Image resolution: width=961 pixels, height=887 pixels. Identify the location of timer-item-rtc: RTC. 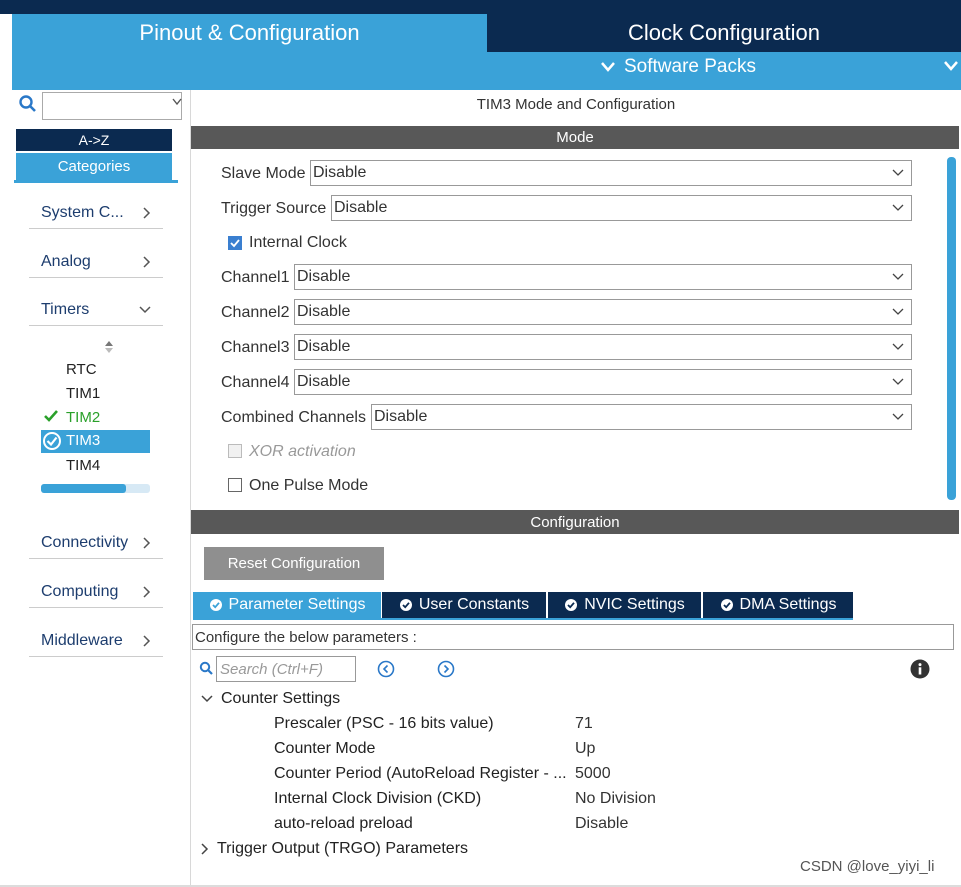
(81, 369).